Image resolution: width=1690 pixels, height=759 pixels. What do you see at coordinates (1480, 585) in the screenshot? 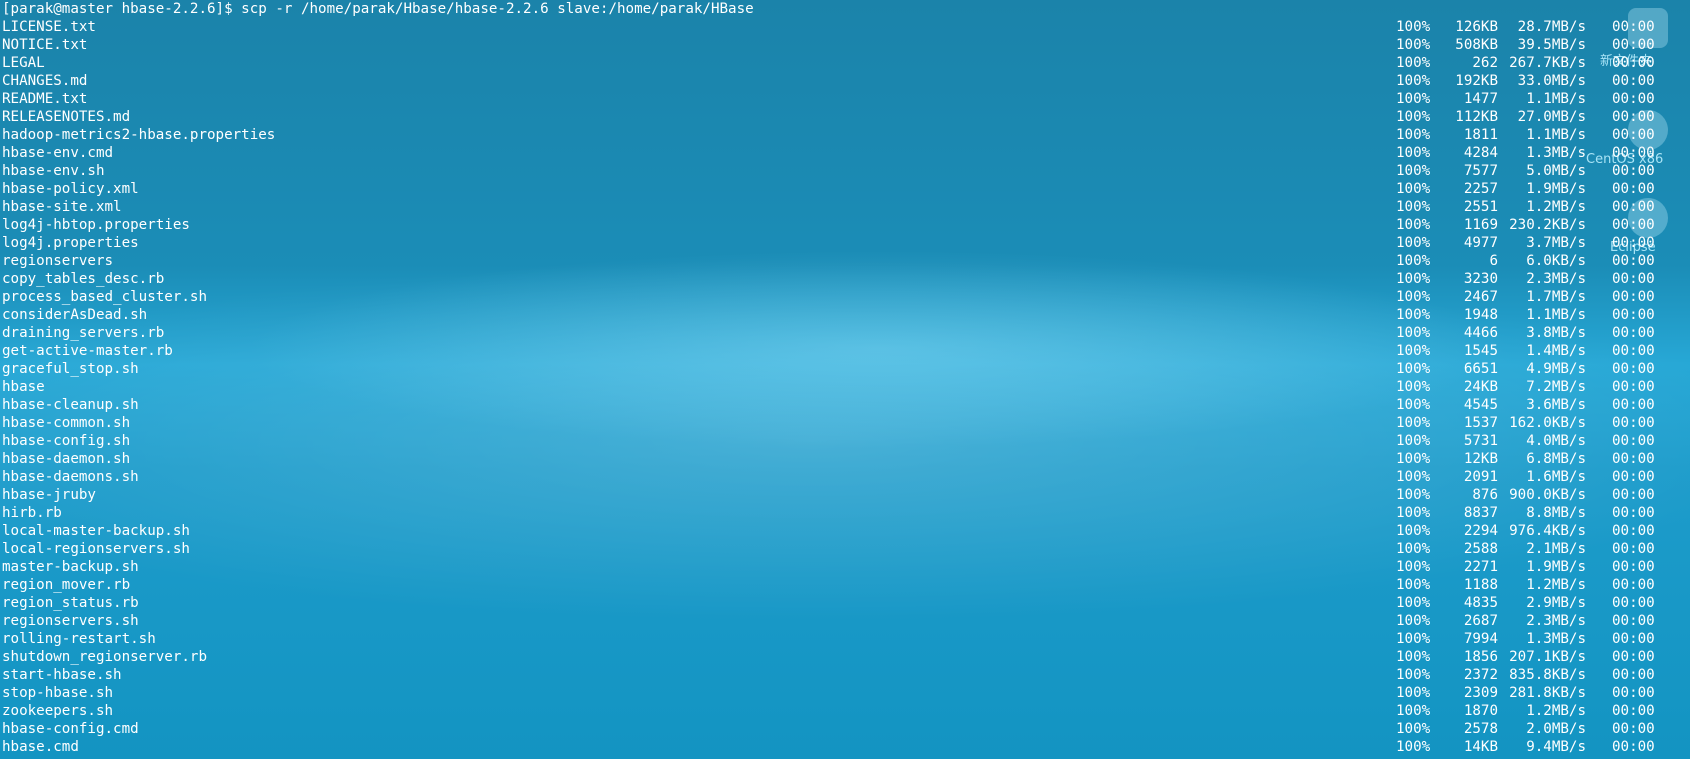
I see `file-size: 1188` at bounding box center [1480, 585].